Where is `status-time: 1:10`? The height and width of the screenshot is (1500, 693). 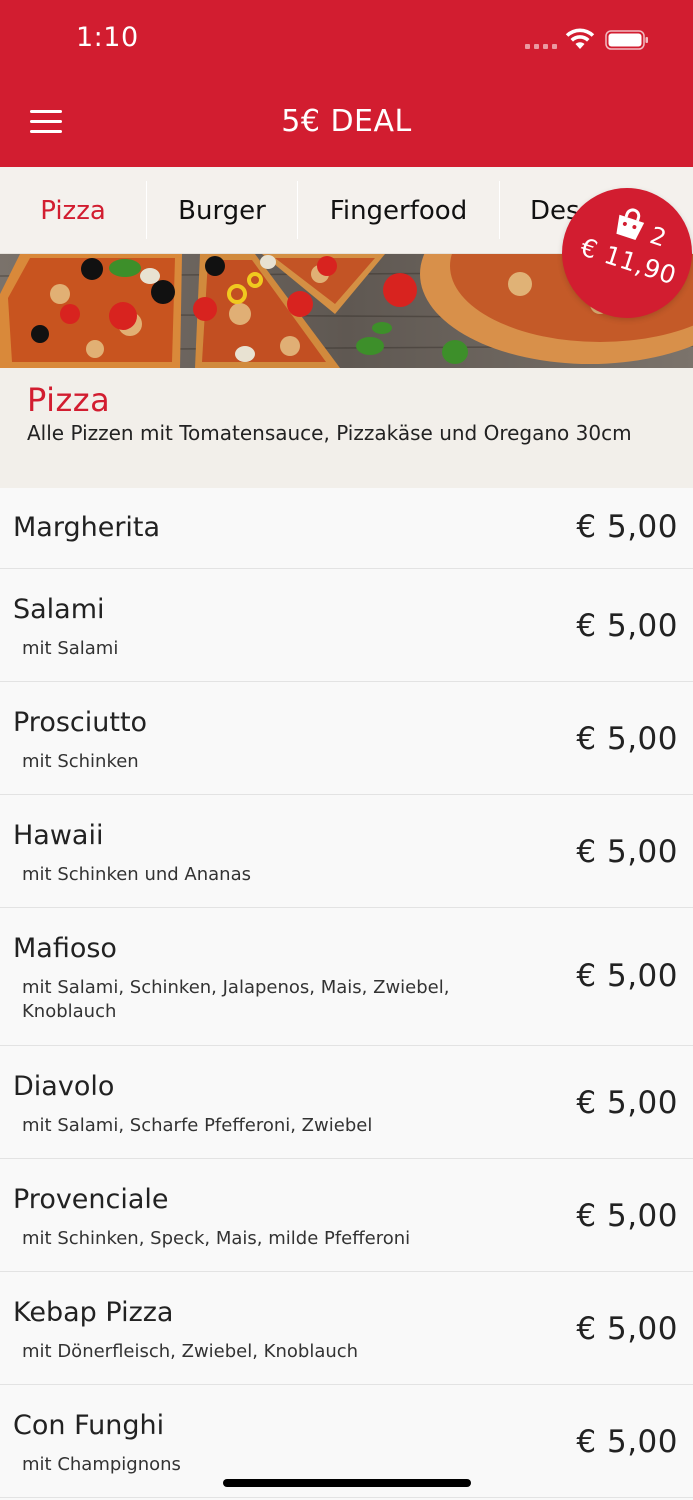
status-time: 1:10 is located at coordinates (107, 37).